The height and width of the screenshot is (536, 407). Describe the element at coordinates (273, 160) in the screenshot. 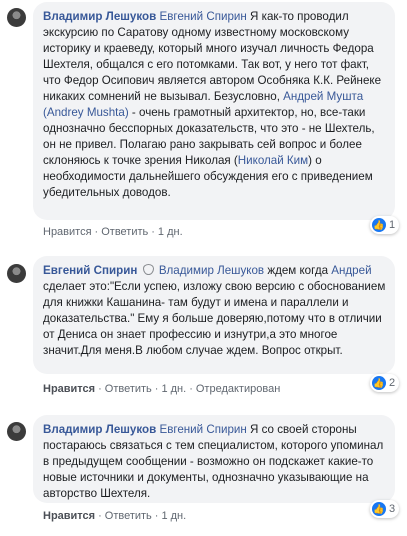

I see `comment-mention: Николай Ким` at that location.